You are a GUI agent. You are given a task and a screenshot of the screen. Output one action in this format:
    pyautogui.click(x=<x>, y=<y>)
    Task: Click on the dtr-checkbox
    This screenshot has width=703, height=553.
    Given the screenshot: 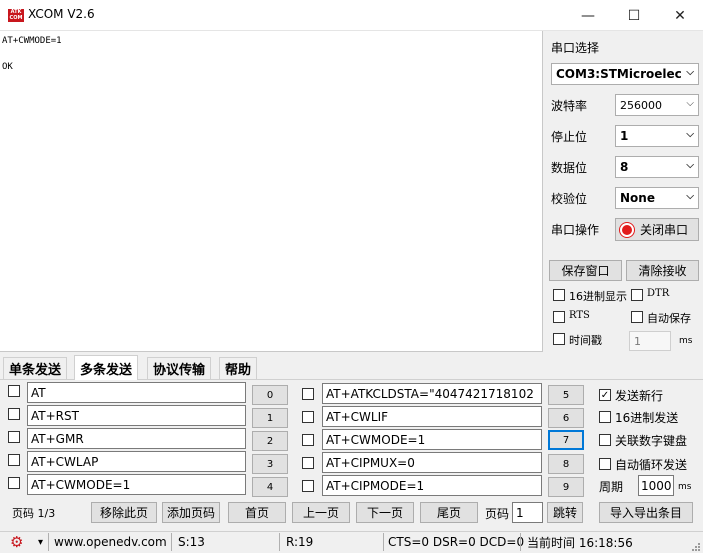 What is the action you would take?
    pyautogui.click(x=637, y=295)
    